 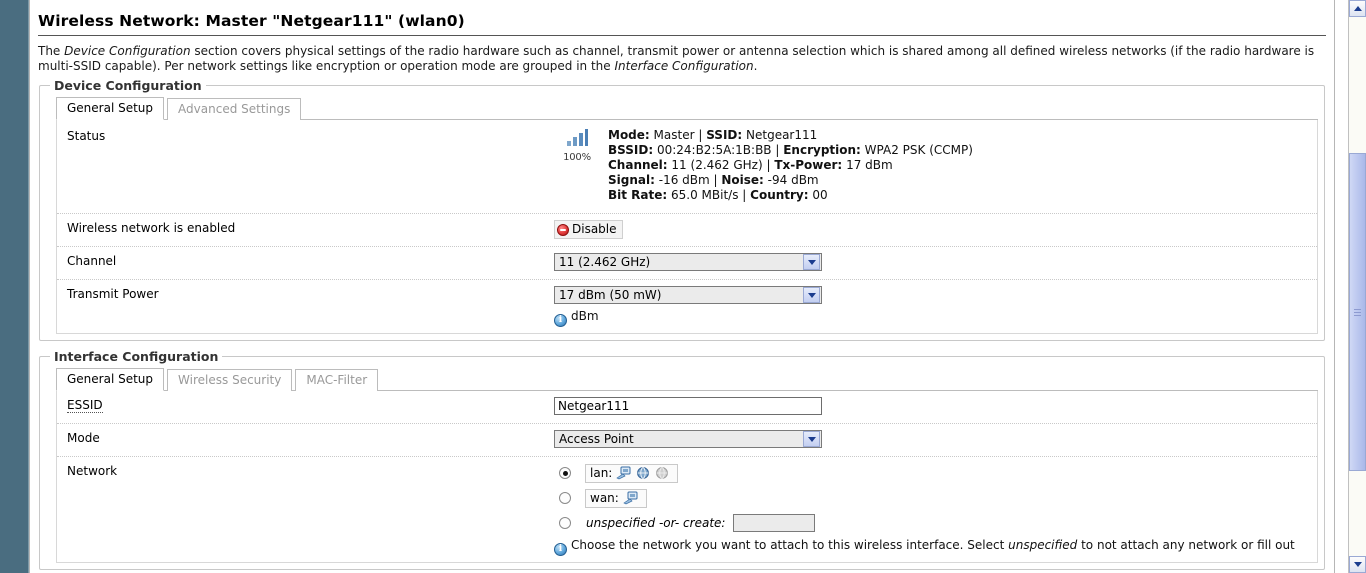 I want to click on essid-input, so click(x=688, y=406).